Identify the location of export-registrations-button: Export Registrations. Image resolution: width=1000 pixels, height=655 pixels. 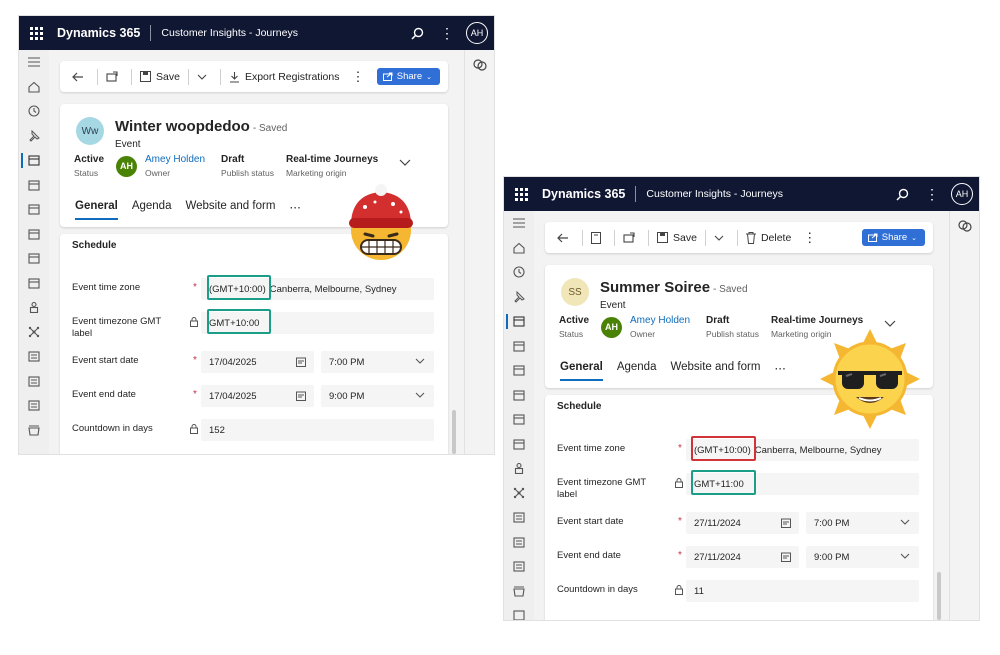
(284, 76).